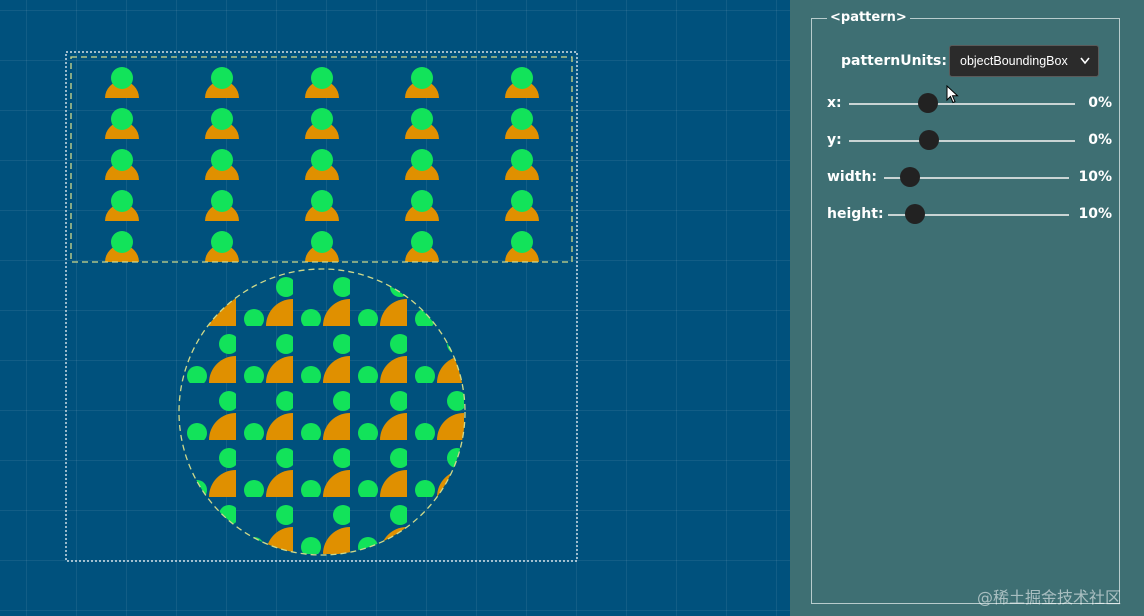 This screenshot has width=1144, height=616. Describe the element at coordinates (834, 140) in the screenshot. I see `slider-label-y: y:` at that location.